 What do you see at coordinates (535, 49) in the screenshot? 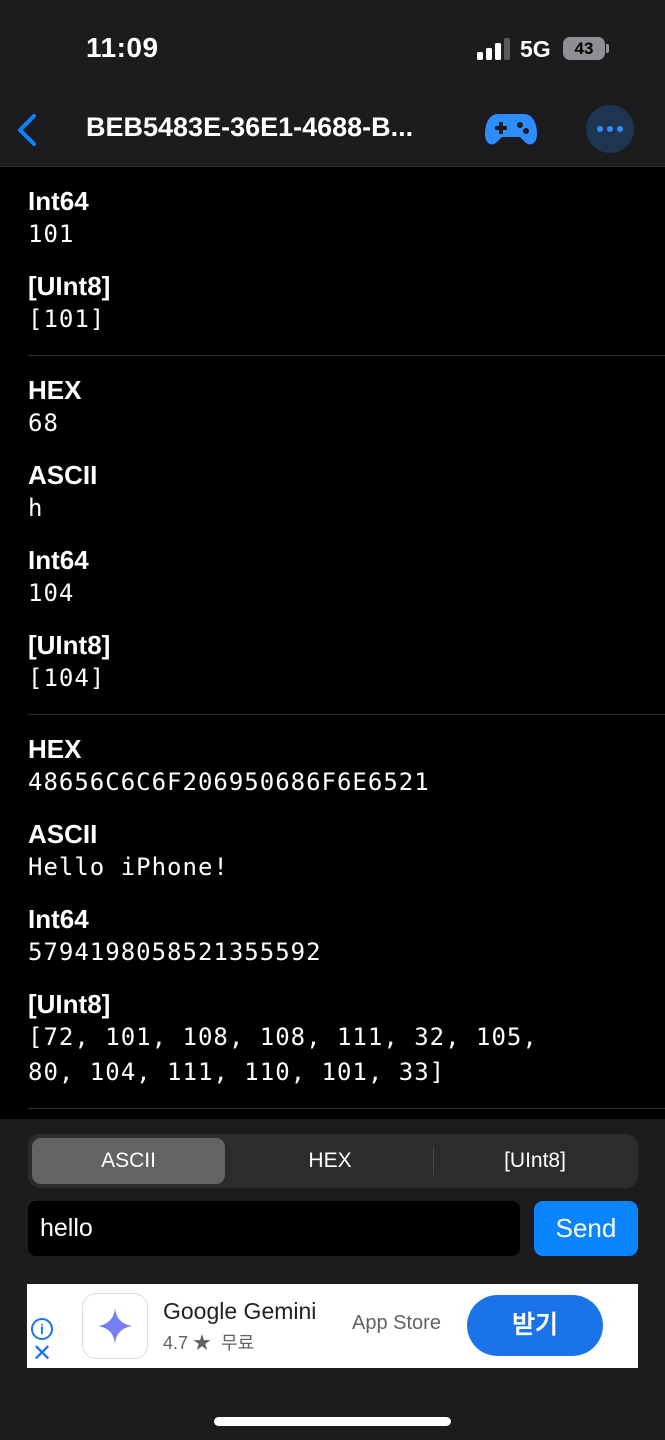
I see `network-type: 5G` at bounding box center [535, 49].